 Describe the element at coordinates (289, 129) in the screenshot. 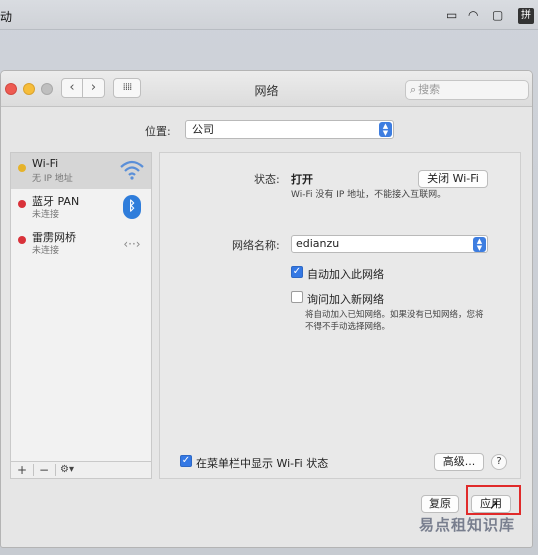

I see `location-select: 公司 ▲ ▼` at that location.